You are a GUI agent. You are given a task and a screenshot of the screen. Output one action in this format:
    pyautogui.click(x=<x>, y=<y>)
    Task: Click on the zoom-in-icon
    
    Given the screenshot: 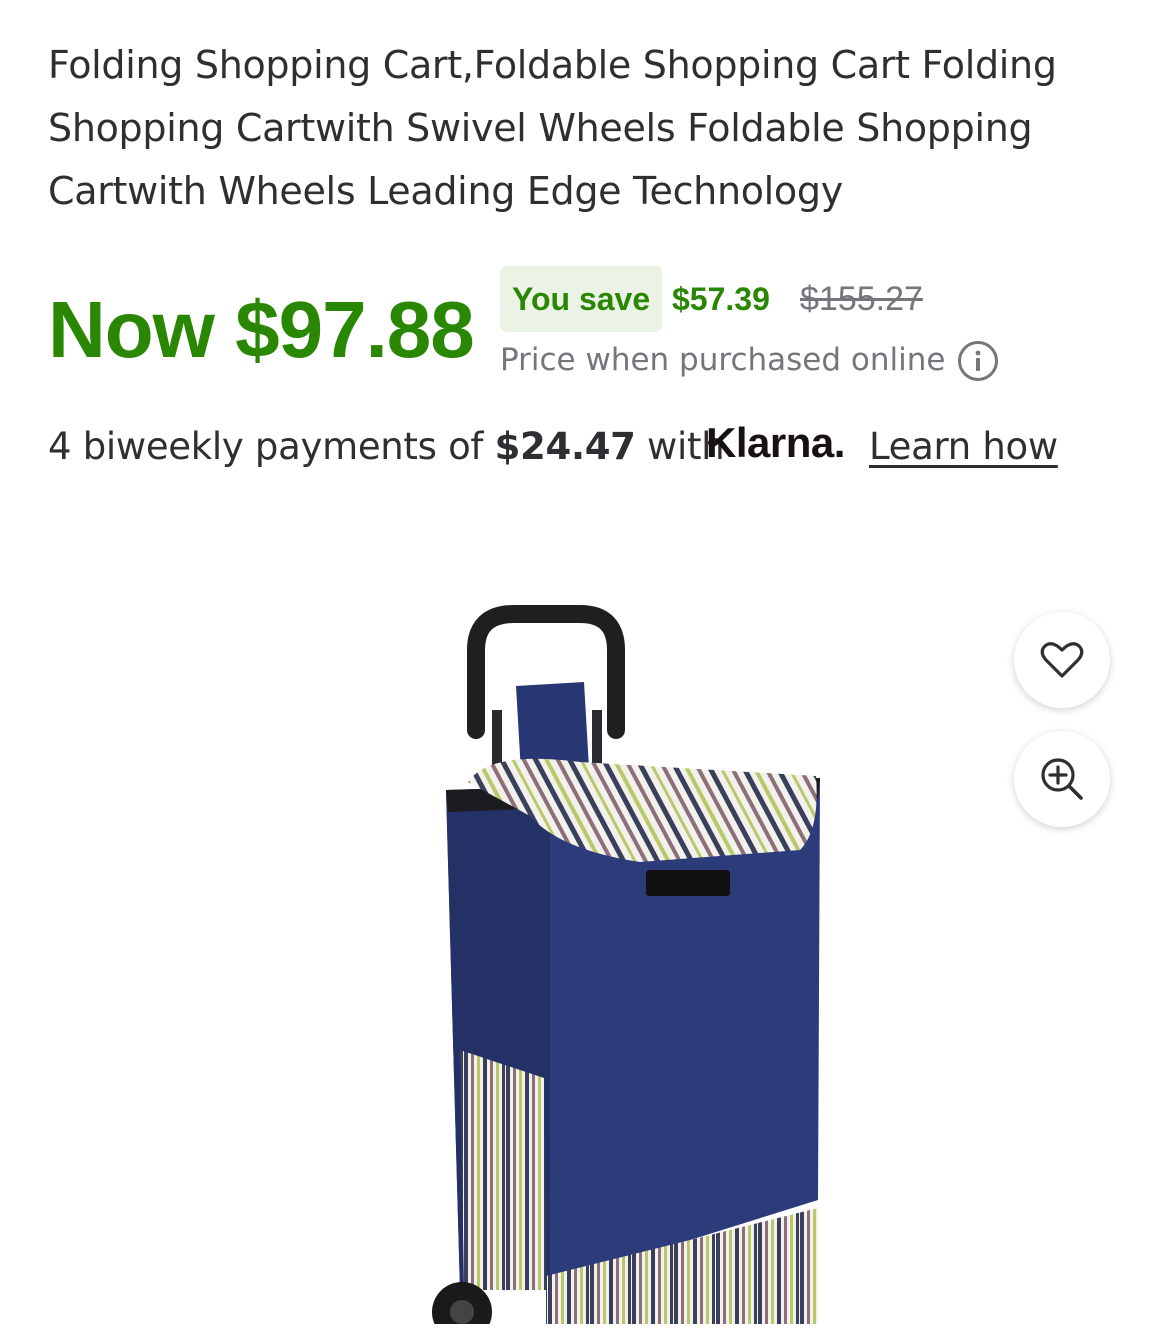 What is the action you would take?
    pyautogui.click(x=1062, y=779)
    